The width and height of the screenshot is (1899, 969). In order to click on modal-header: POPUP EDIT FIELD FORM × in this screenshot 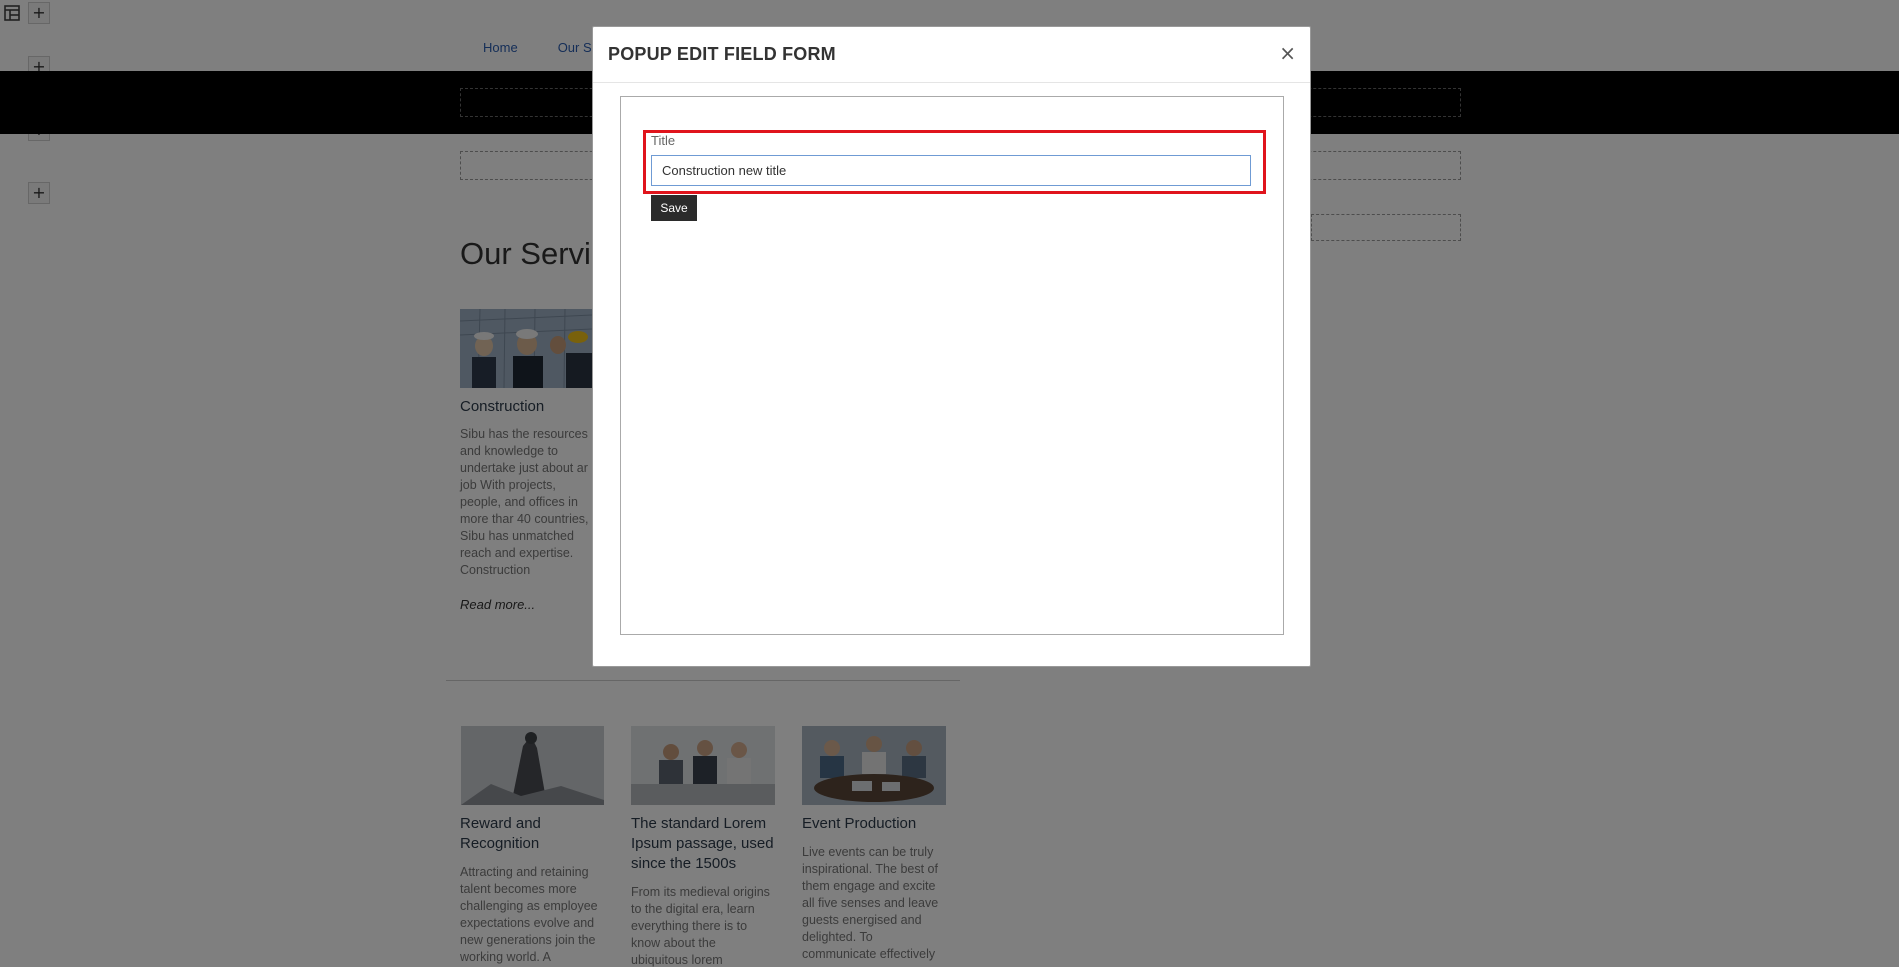, I will do `click(951, 55)`.